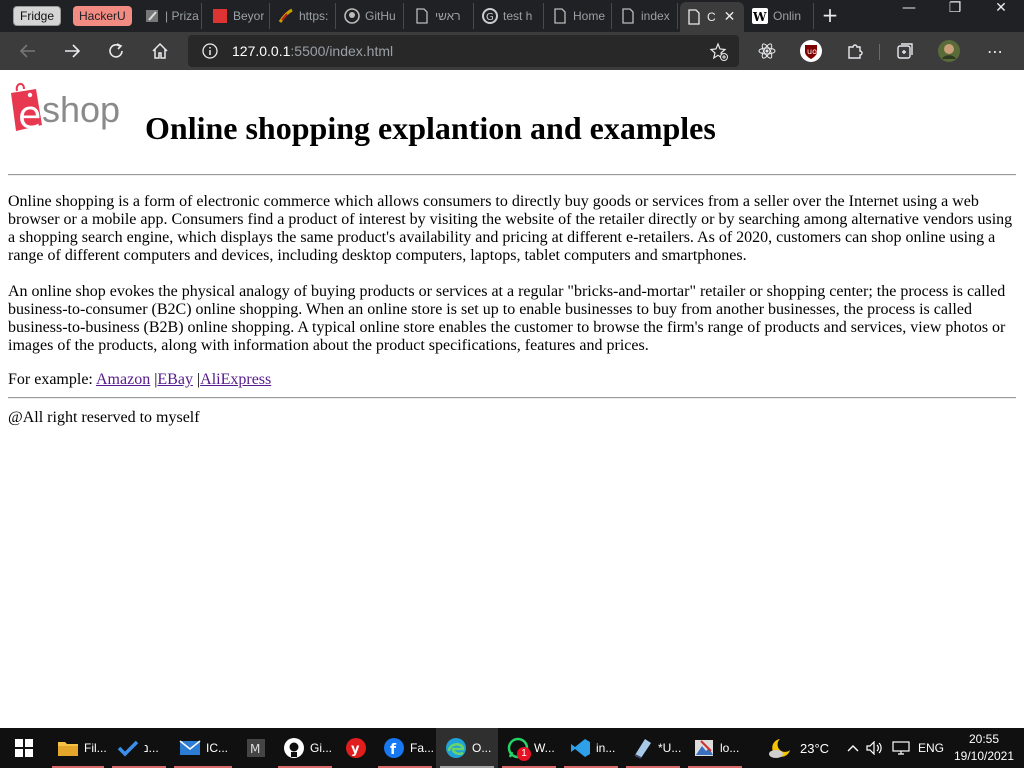 The height and width of the screenshot is (768, 1024). Describe the element at coordinates (995, 51) in the screenshot. I see `settings-menu-icon: ⋯` at that location.